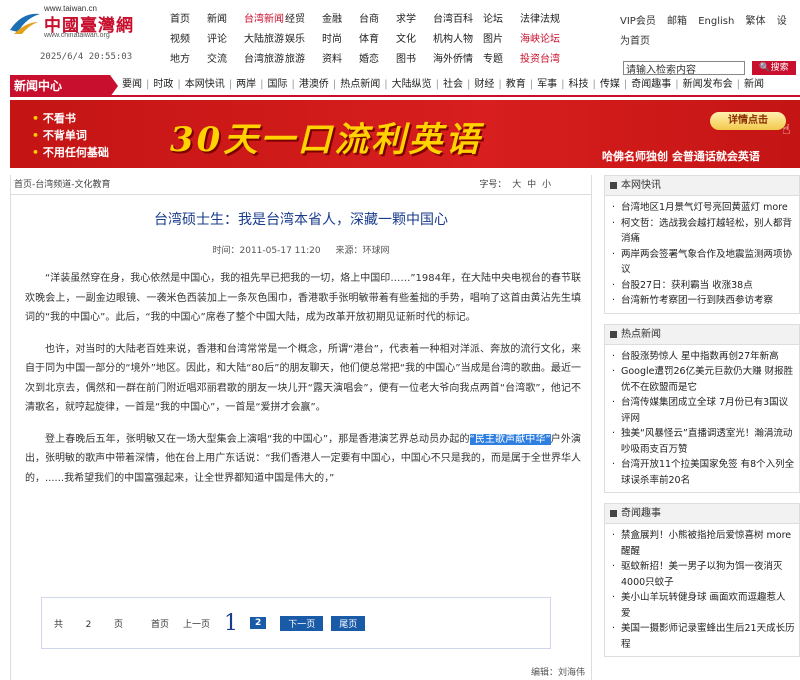 The height and width of the screenshot is (680, 800). I want to click on pager-last-button: 尾页, so click(348, 623).